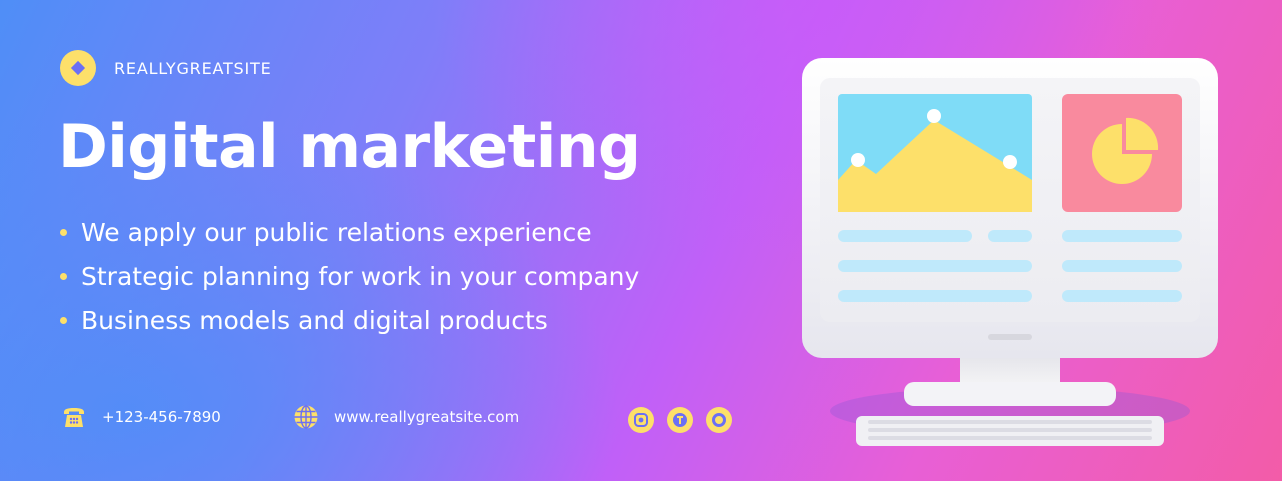 This screenshot has width=1282, height=481. What do you see at coordinates (78, 68) in the screenshot?
I see `diamond-logo-icon` at bounding box center [78, 68].